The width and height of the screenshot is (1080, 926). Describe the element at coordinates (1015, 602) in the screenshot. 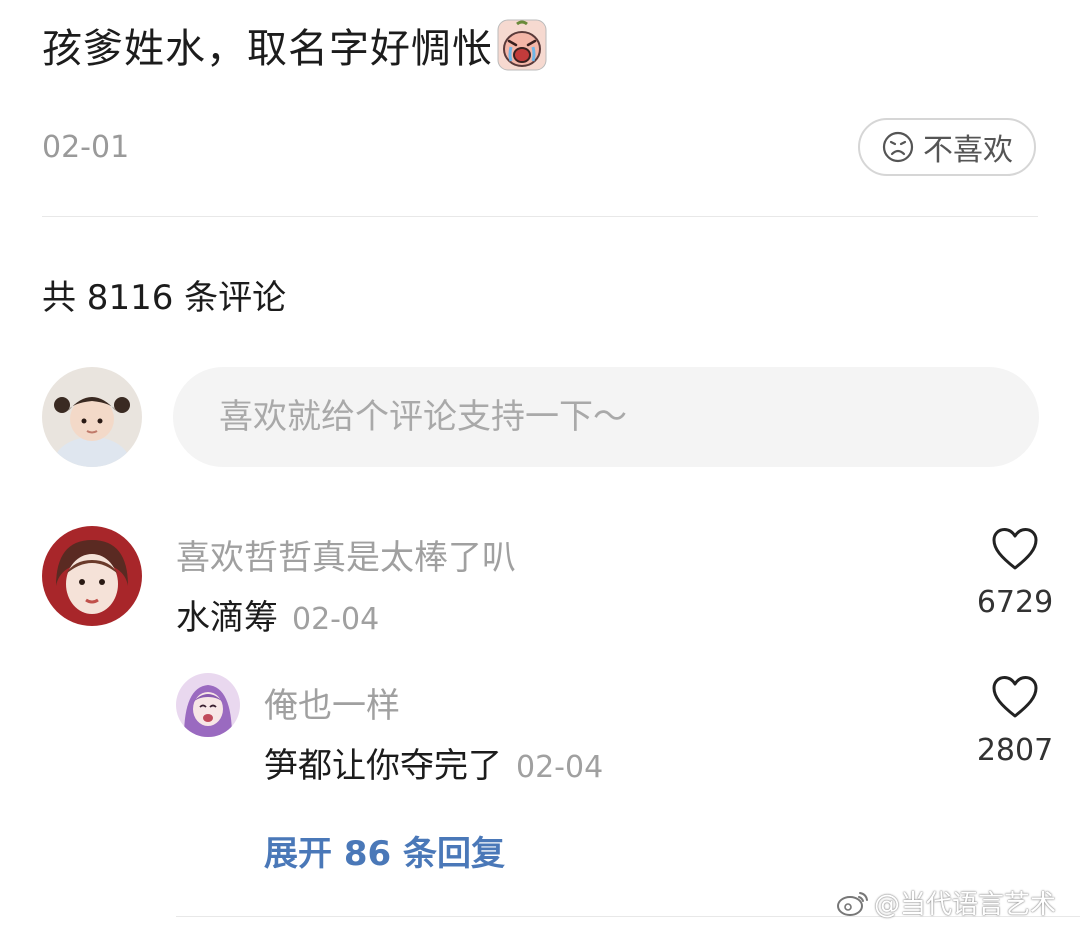

I see `like-count: 6729` at that location.